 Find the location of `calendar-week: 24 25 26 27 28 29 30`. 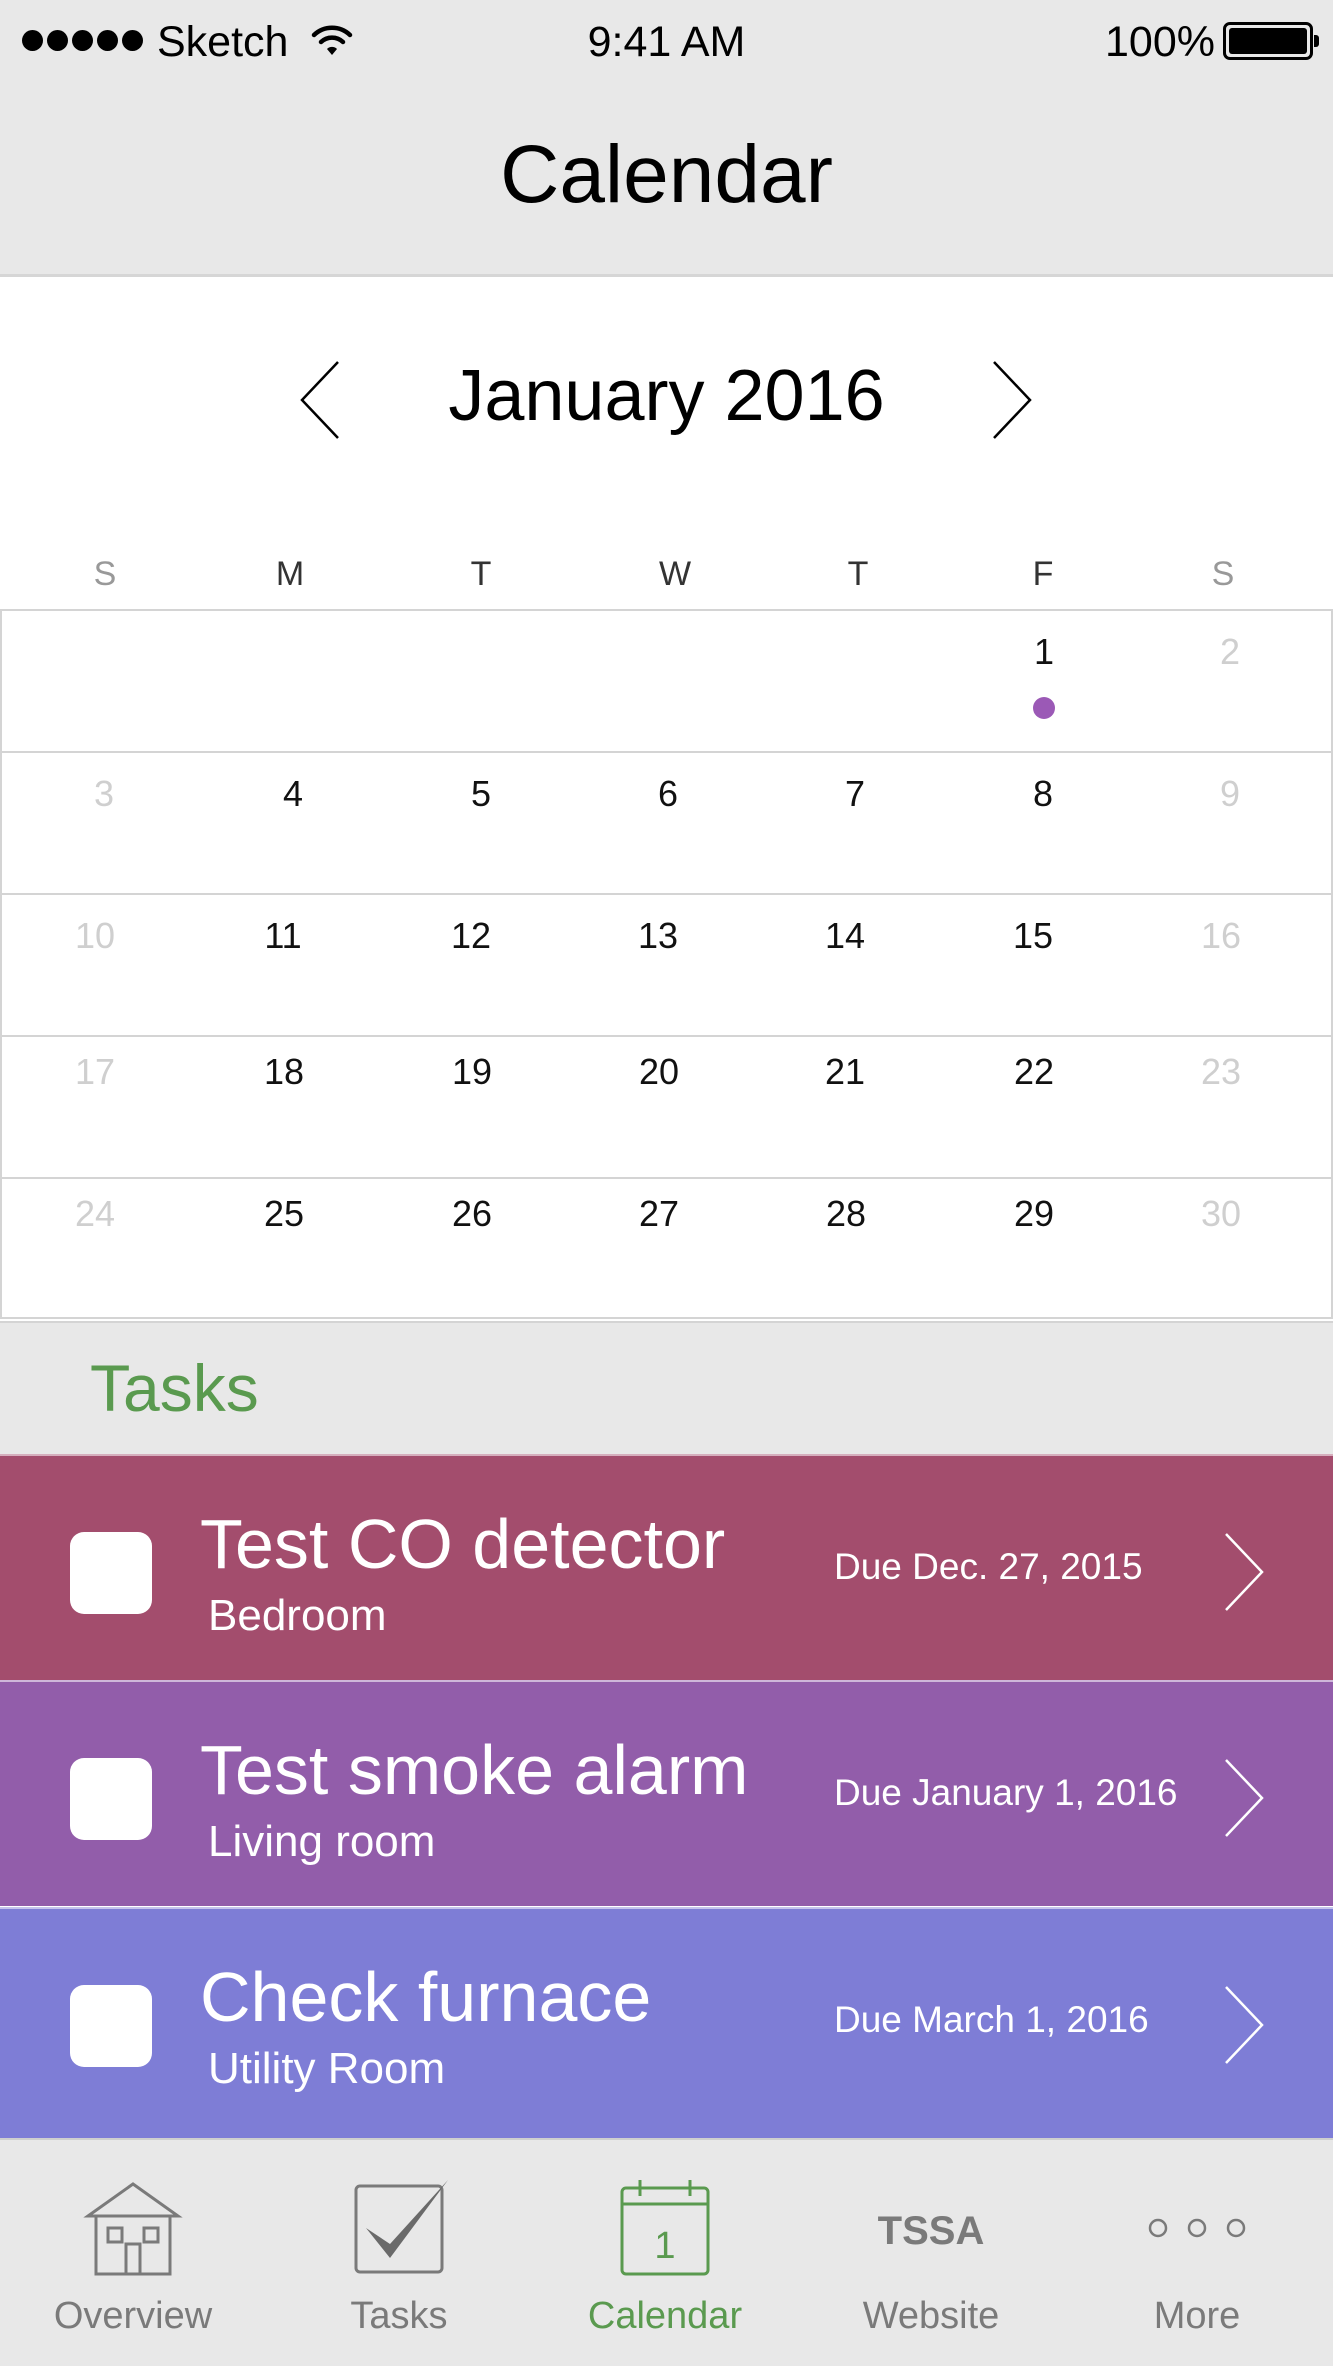

calendar-week: 24 25 26 27 28 29 30 is located at coordinates (666, 1248).